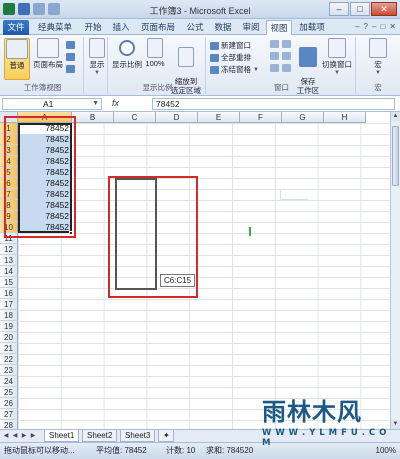 Image resolution: width=400 pixels, height=459 pixels. I want to click on scroll-thumb, so click(395, 156).